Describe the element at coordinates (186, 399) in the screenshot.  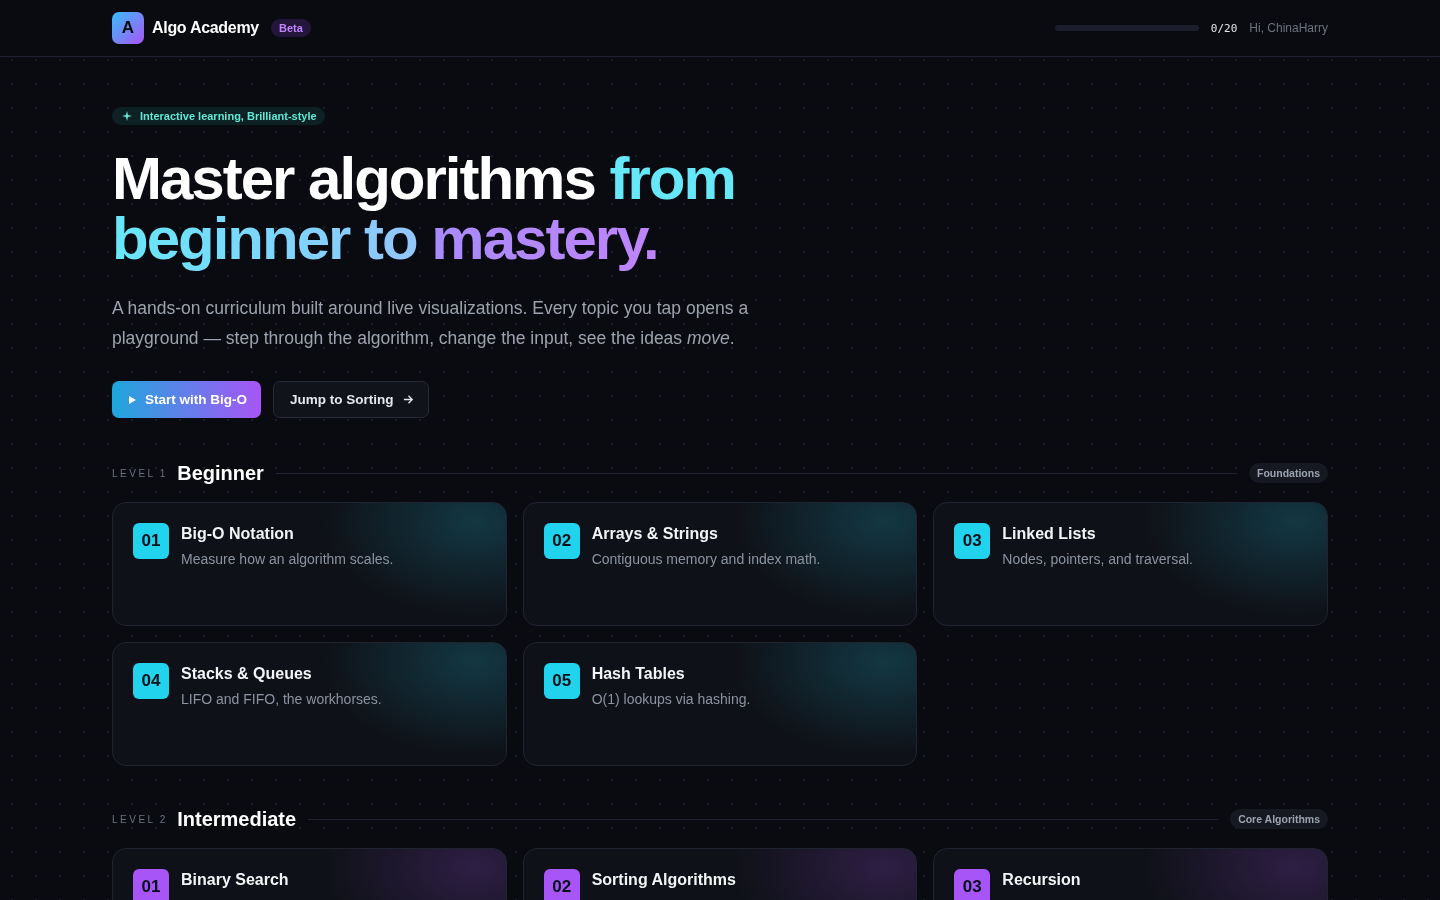
I see `start-button: Start with Big-O` at that location.